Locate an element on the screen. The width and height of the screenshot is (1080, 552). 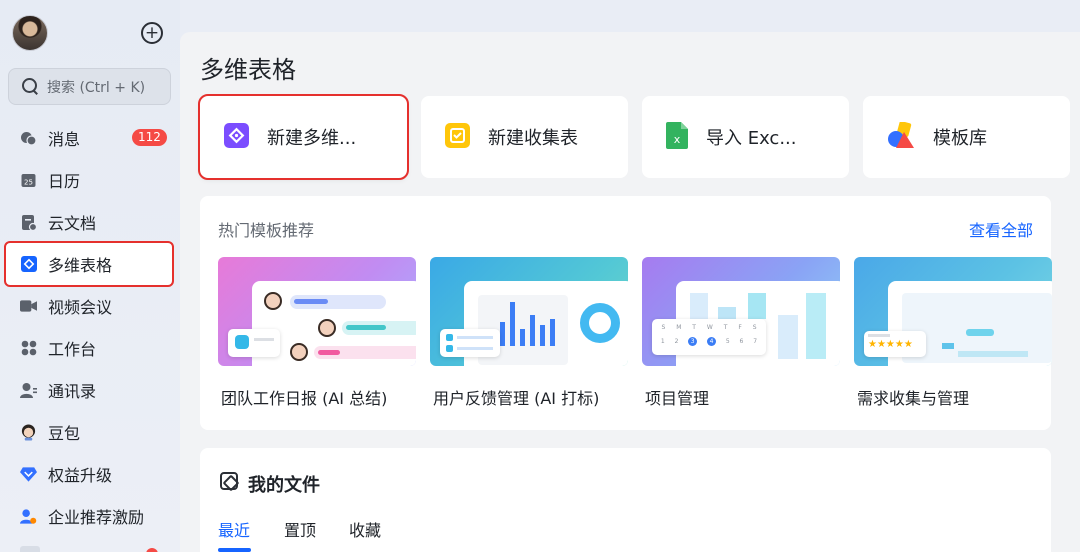
sidebar-item-label: 豆包 is located at coordinates (64, 433).